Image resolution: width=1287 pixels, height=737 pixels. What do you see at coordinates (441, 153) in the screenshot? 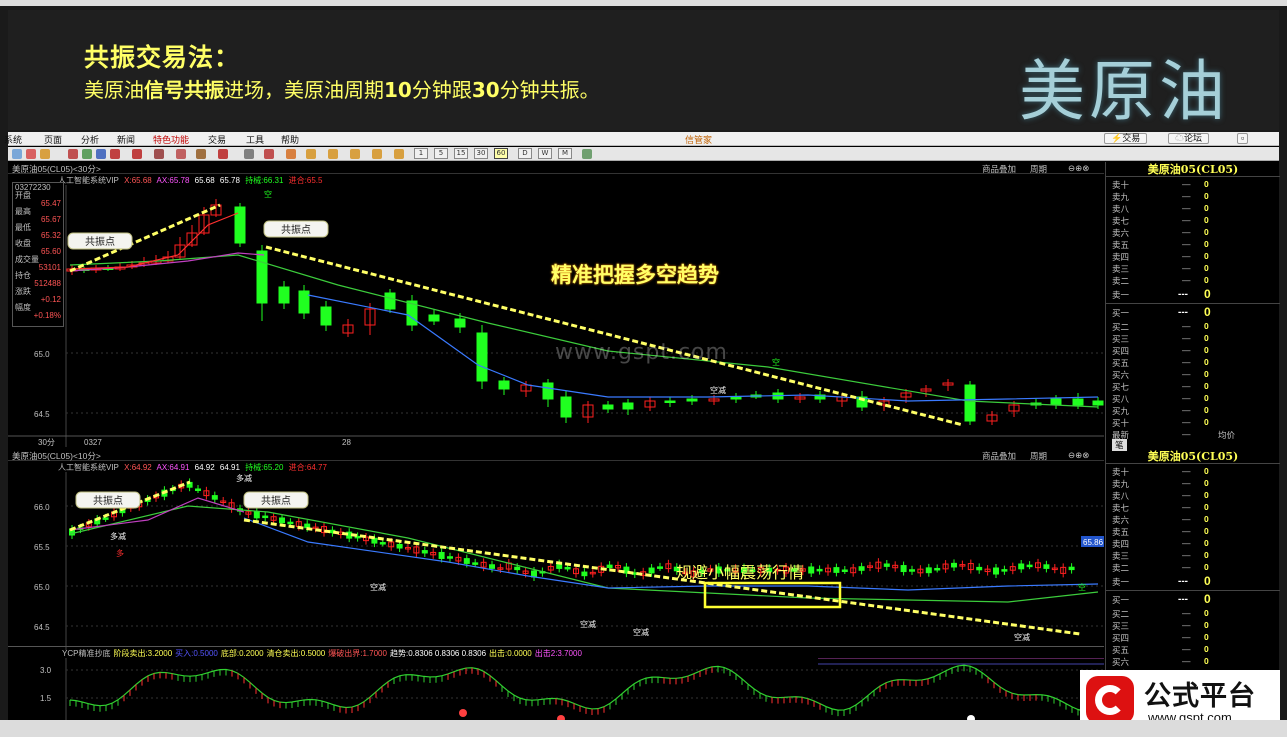
I see `period-5min-button: 5` at bounding box center [441, 153].